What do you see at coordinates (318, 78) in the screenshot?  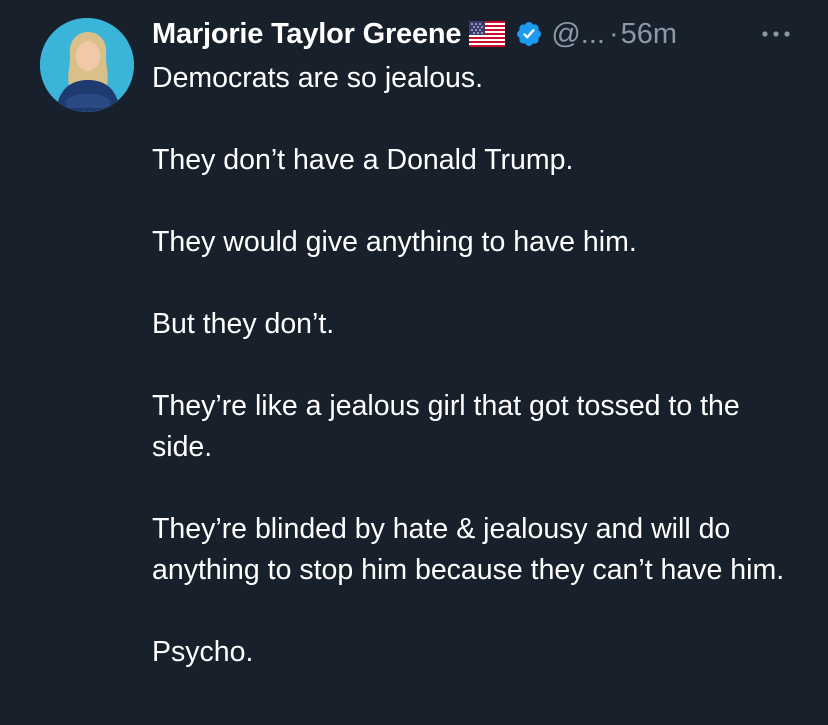 I see `tweet-paragraph: Democrats are so jealous.` at bounding box center [318, 78].